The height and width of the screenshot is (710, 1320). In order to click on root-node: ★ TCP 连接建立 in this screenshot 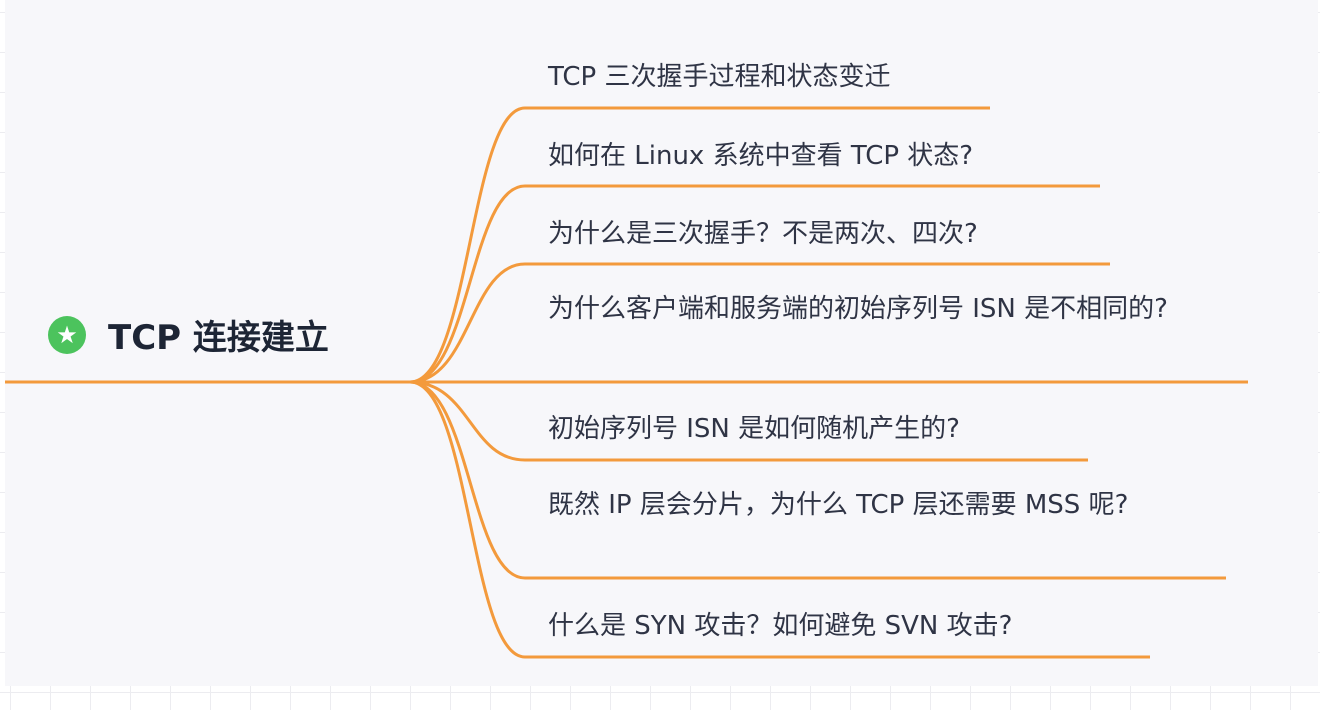, I will do `click(188, 334)`.